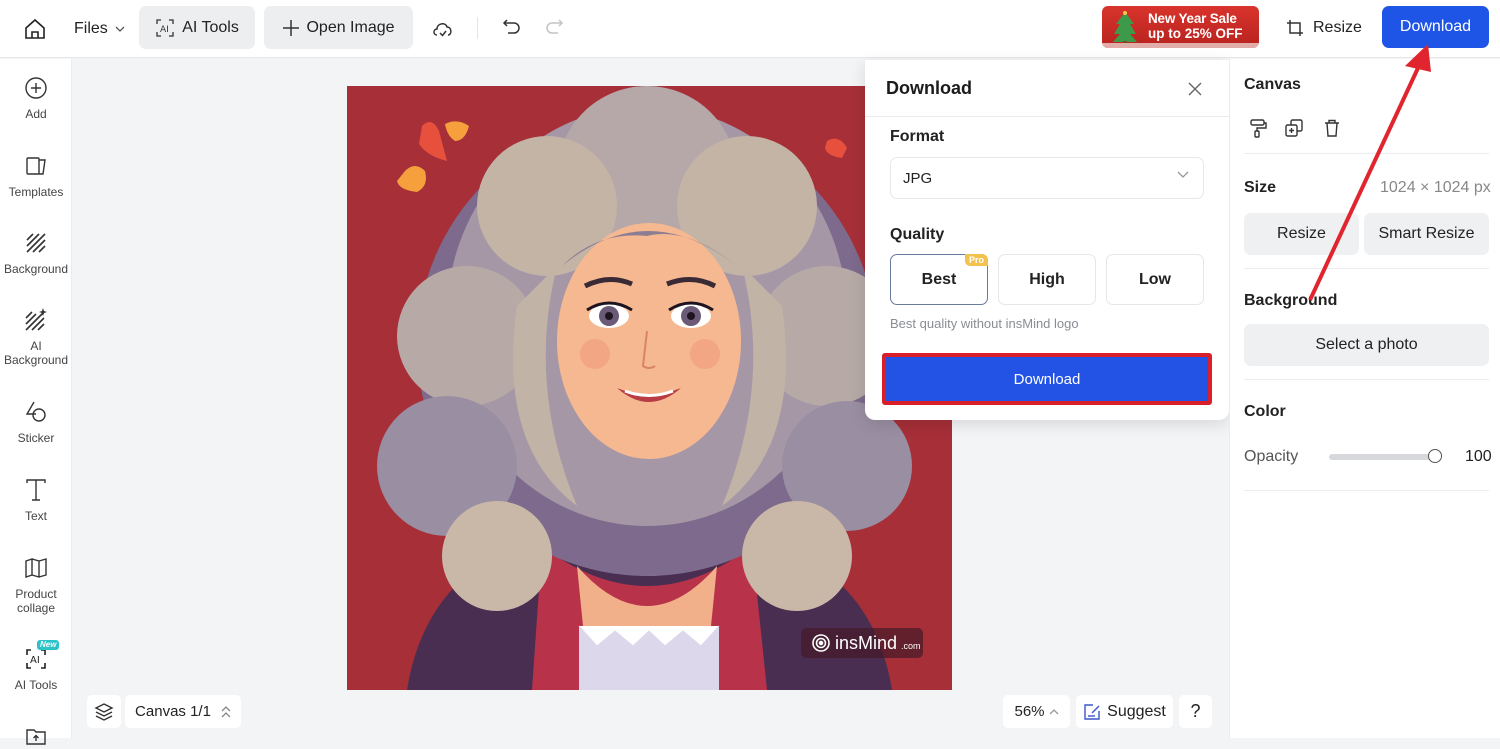 This screenshot has height=749, width=1500. I want to click on ai-tools-label: AI Tools, so click(210, 27).